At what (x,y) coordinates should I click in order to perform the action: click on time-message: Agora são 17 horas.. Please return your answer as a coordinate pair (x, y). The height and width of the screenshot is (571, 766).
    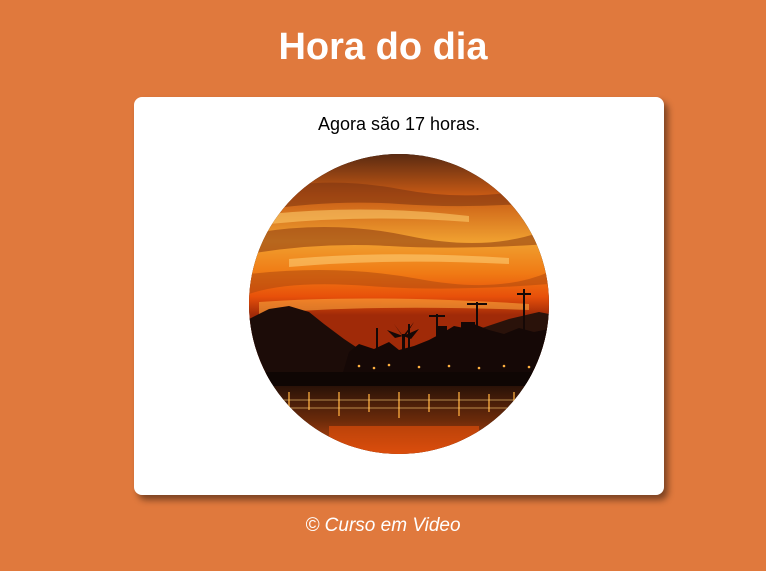
    Looking at the image, I should click on (399, 124).